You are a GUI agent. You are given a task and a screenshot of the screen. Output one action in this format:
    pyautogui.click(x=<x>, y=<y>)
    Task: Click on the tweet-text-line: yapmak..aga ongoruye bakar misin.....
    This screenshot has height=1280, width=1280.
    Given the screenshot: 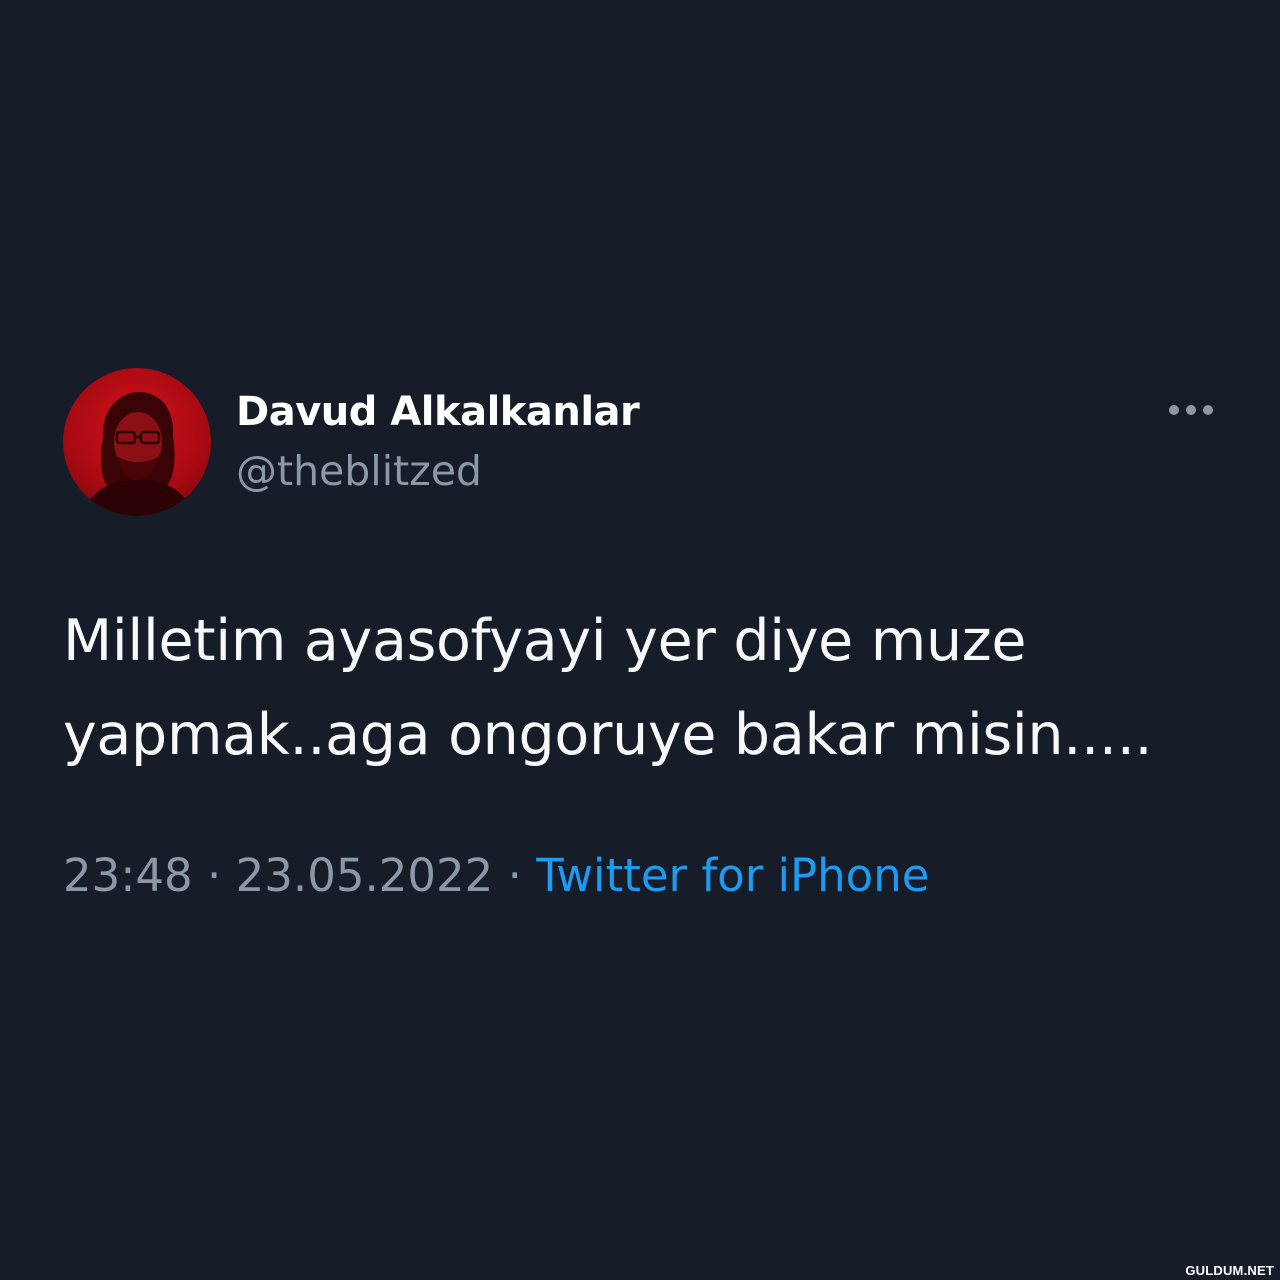 What is the action you would take?
    pyautogui.click(x=608, y=735)
    